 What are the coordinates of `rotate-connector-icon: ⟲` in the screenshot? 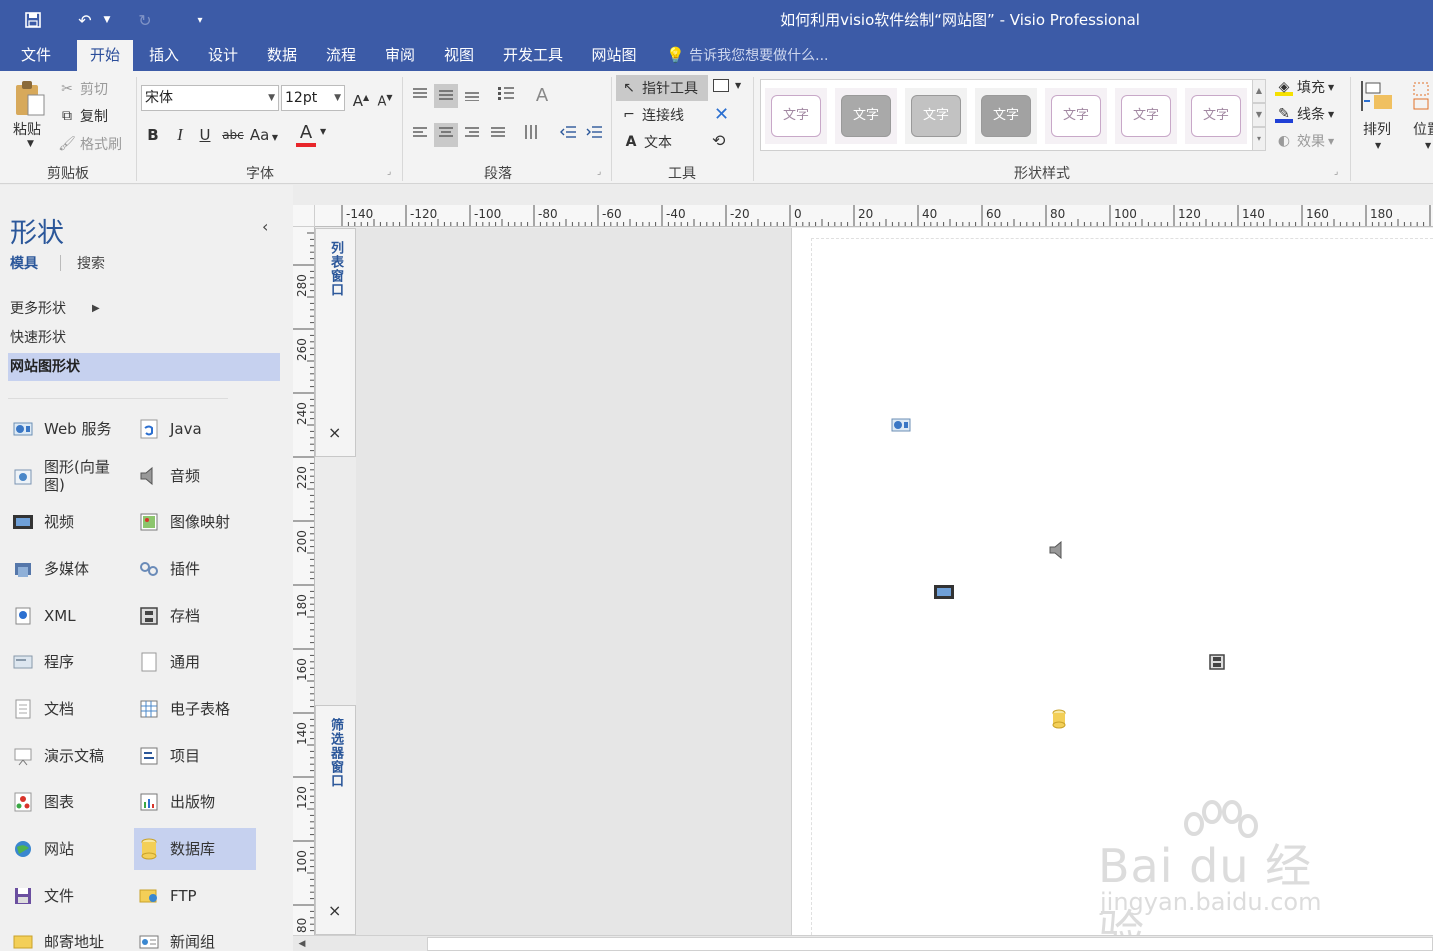 It's located at (718, 140).